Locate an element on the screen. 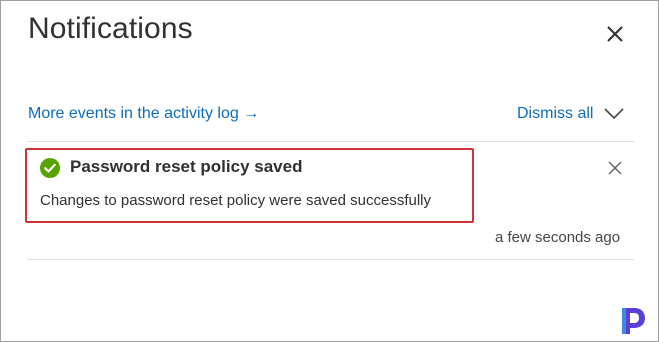  chevron-down-icon is located at coordinates (614, 114).